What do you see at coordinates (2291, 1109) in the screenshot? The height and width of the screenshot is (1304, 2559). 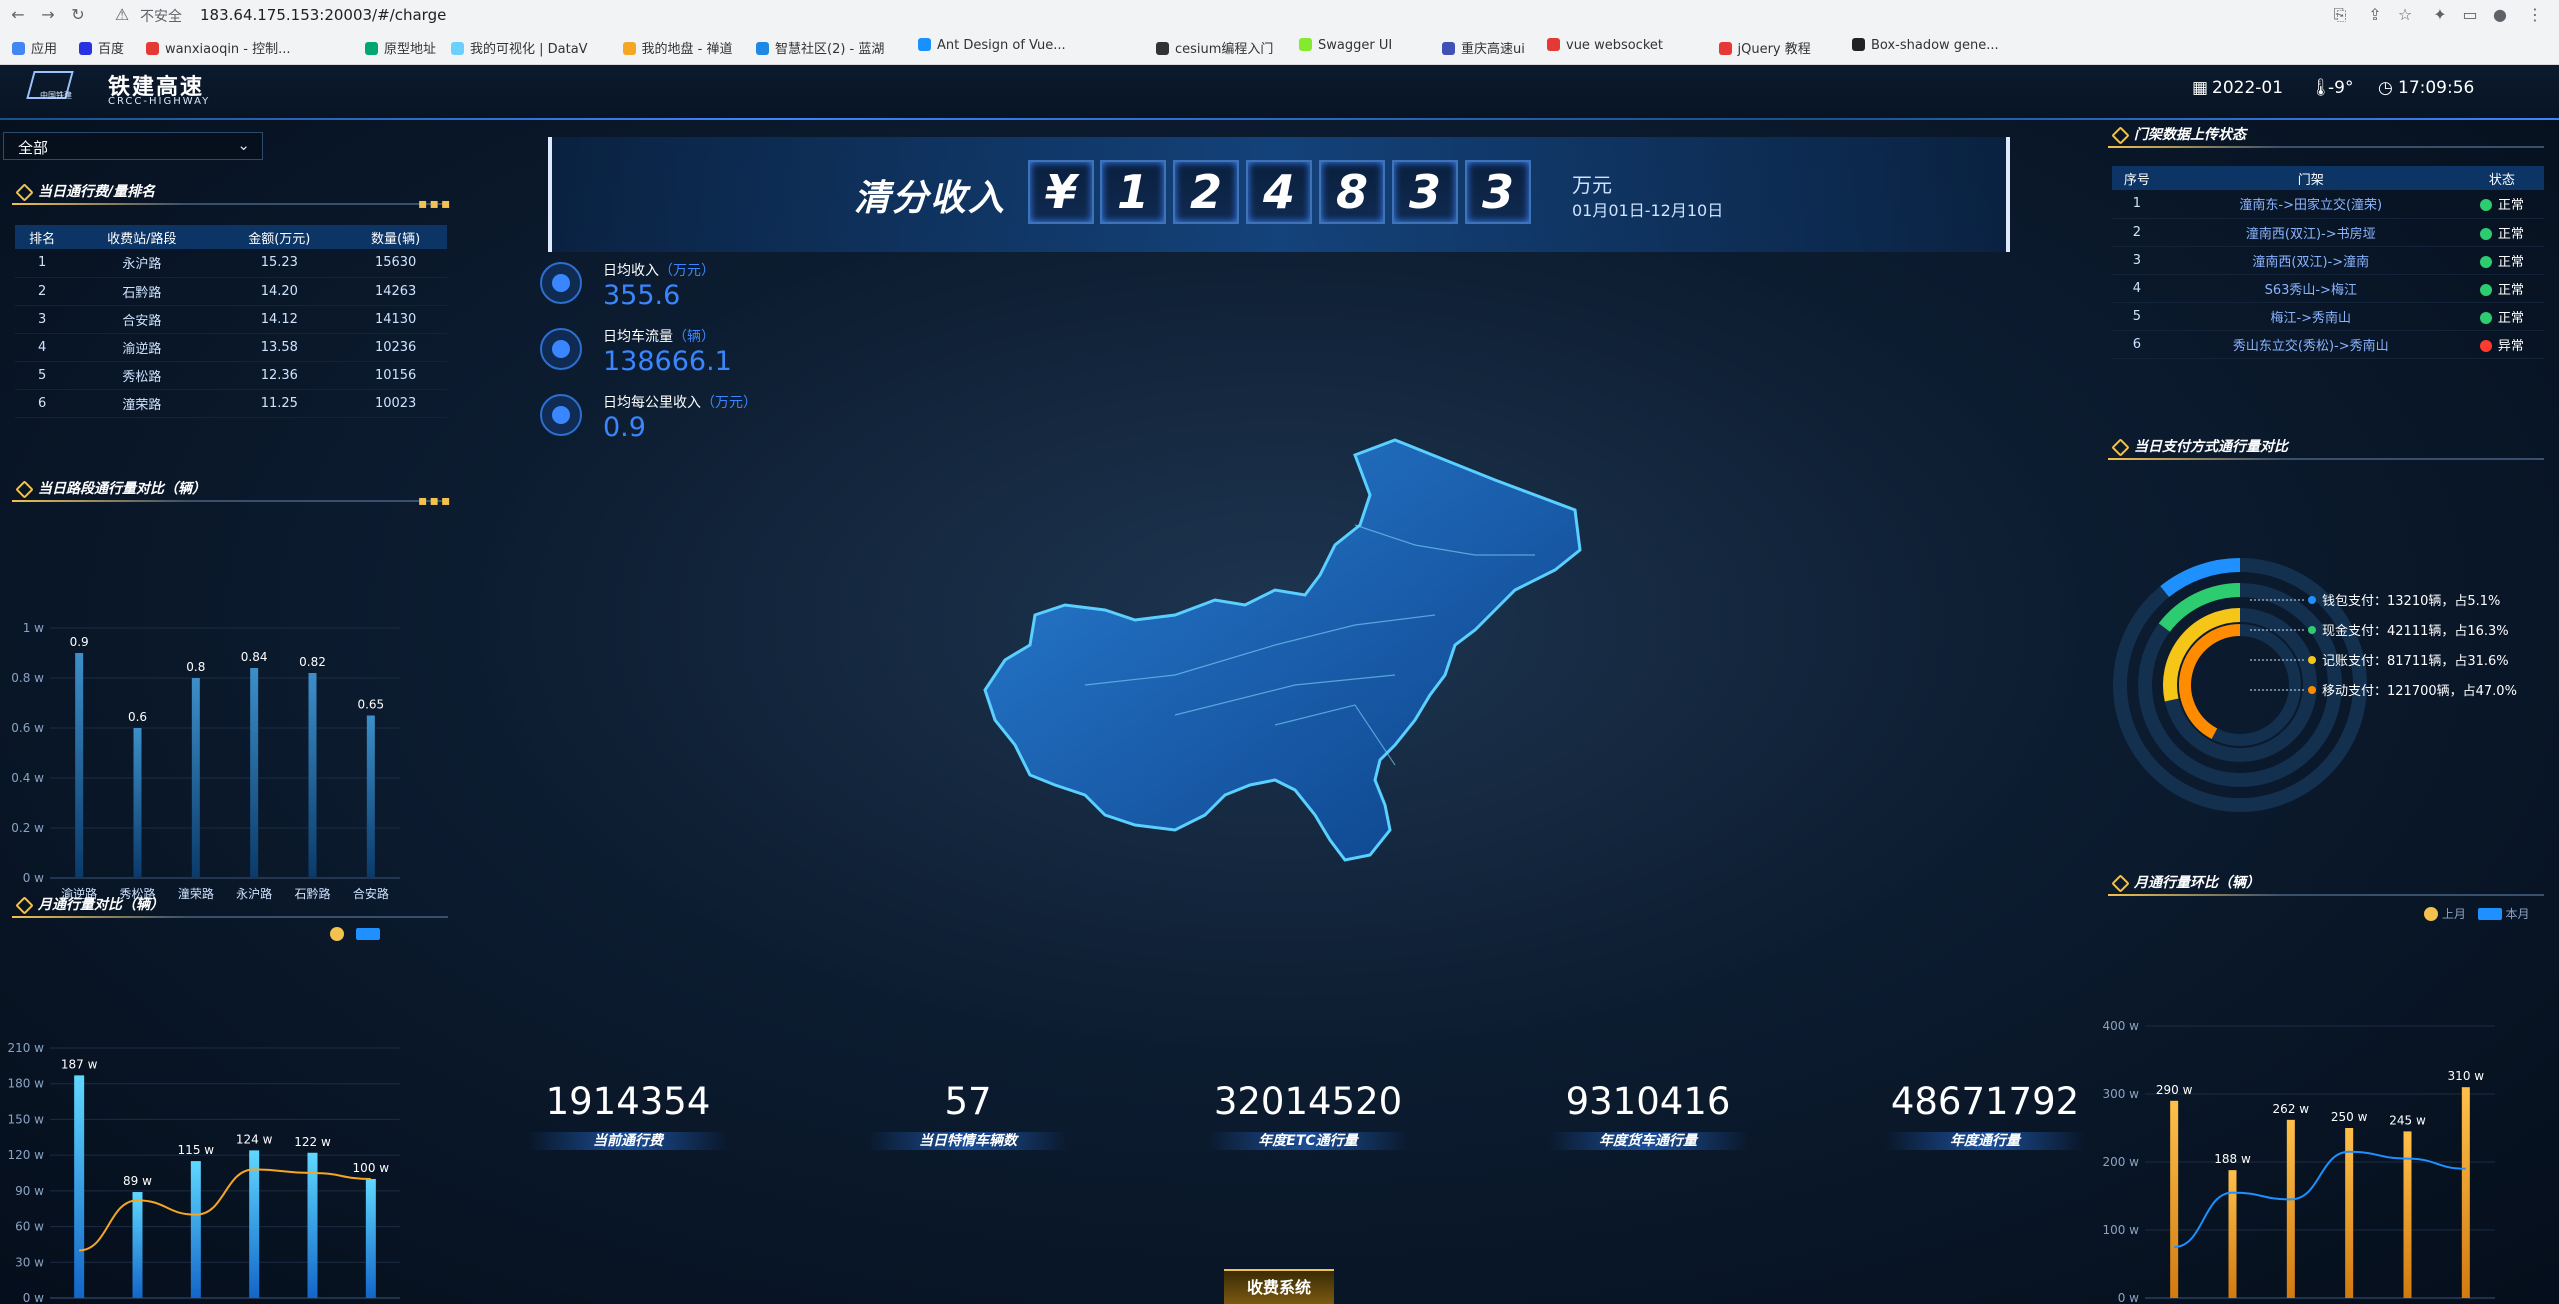 I see `data-label: 262 w` at bounding box center [2291, 1109].